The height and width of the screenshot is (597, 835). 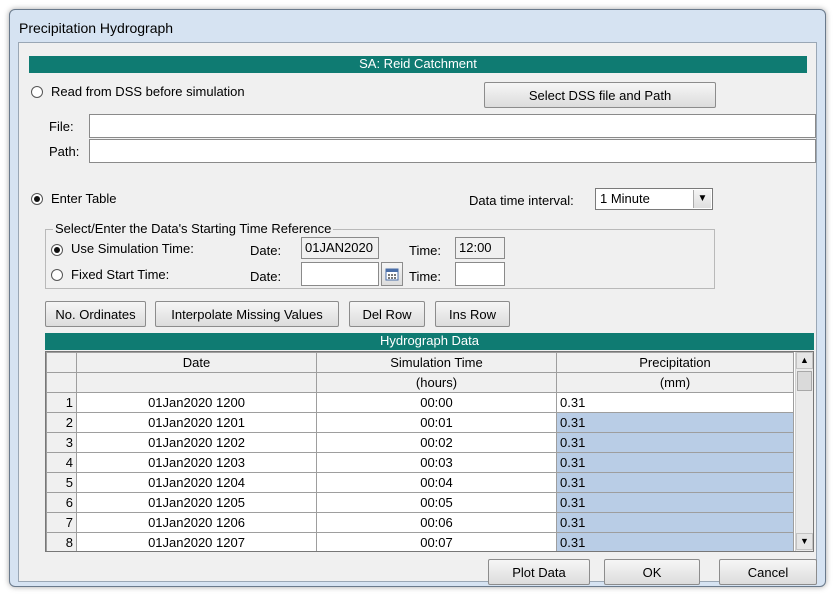 I want to click on units-date, so click(x=196, y=382).